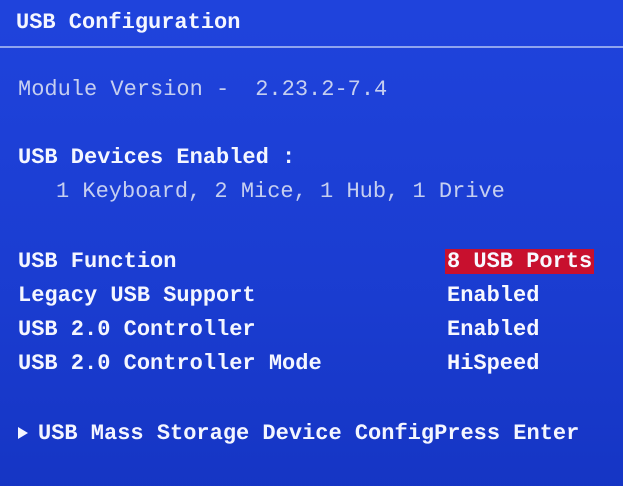  Describe the element at coordinates (507, 433) in the screenshot. I see `help-text: Press Enter` at that location.